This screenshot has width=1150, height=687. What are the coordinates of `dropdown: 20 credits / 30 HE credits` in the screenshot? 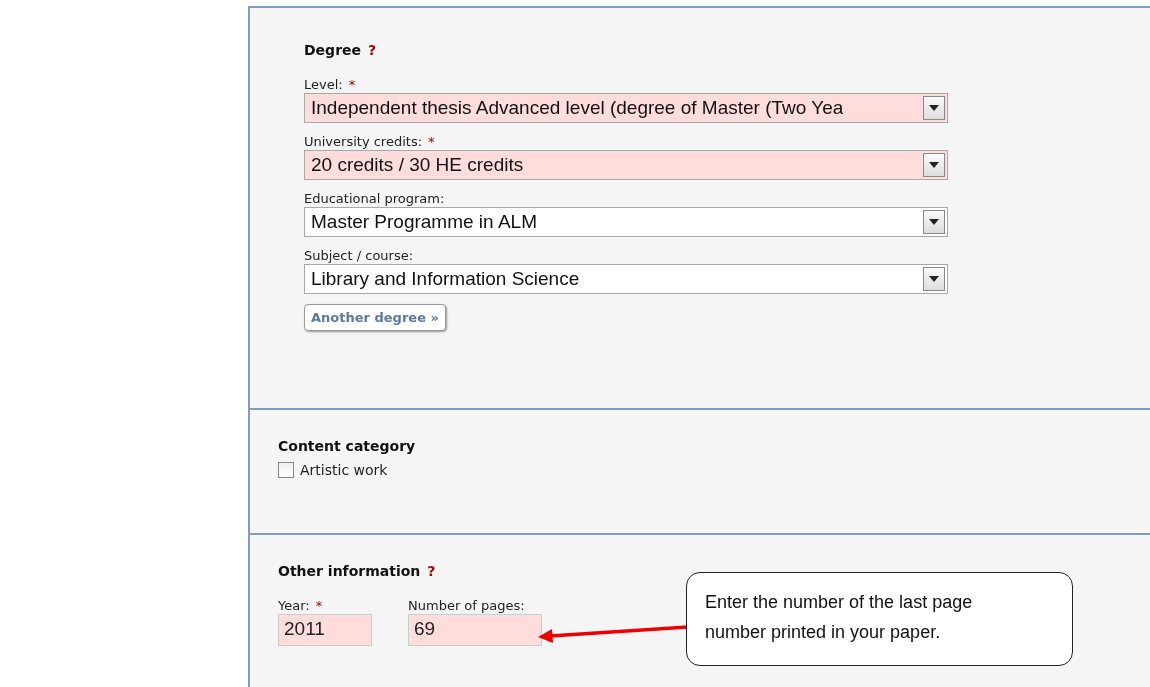 It's located at (626, 165).